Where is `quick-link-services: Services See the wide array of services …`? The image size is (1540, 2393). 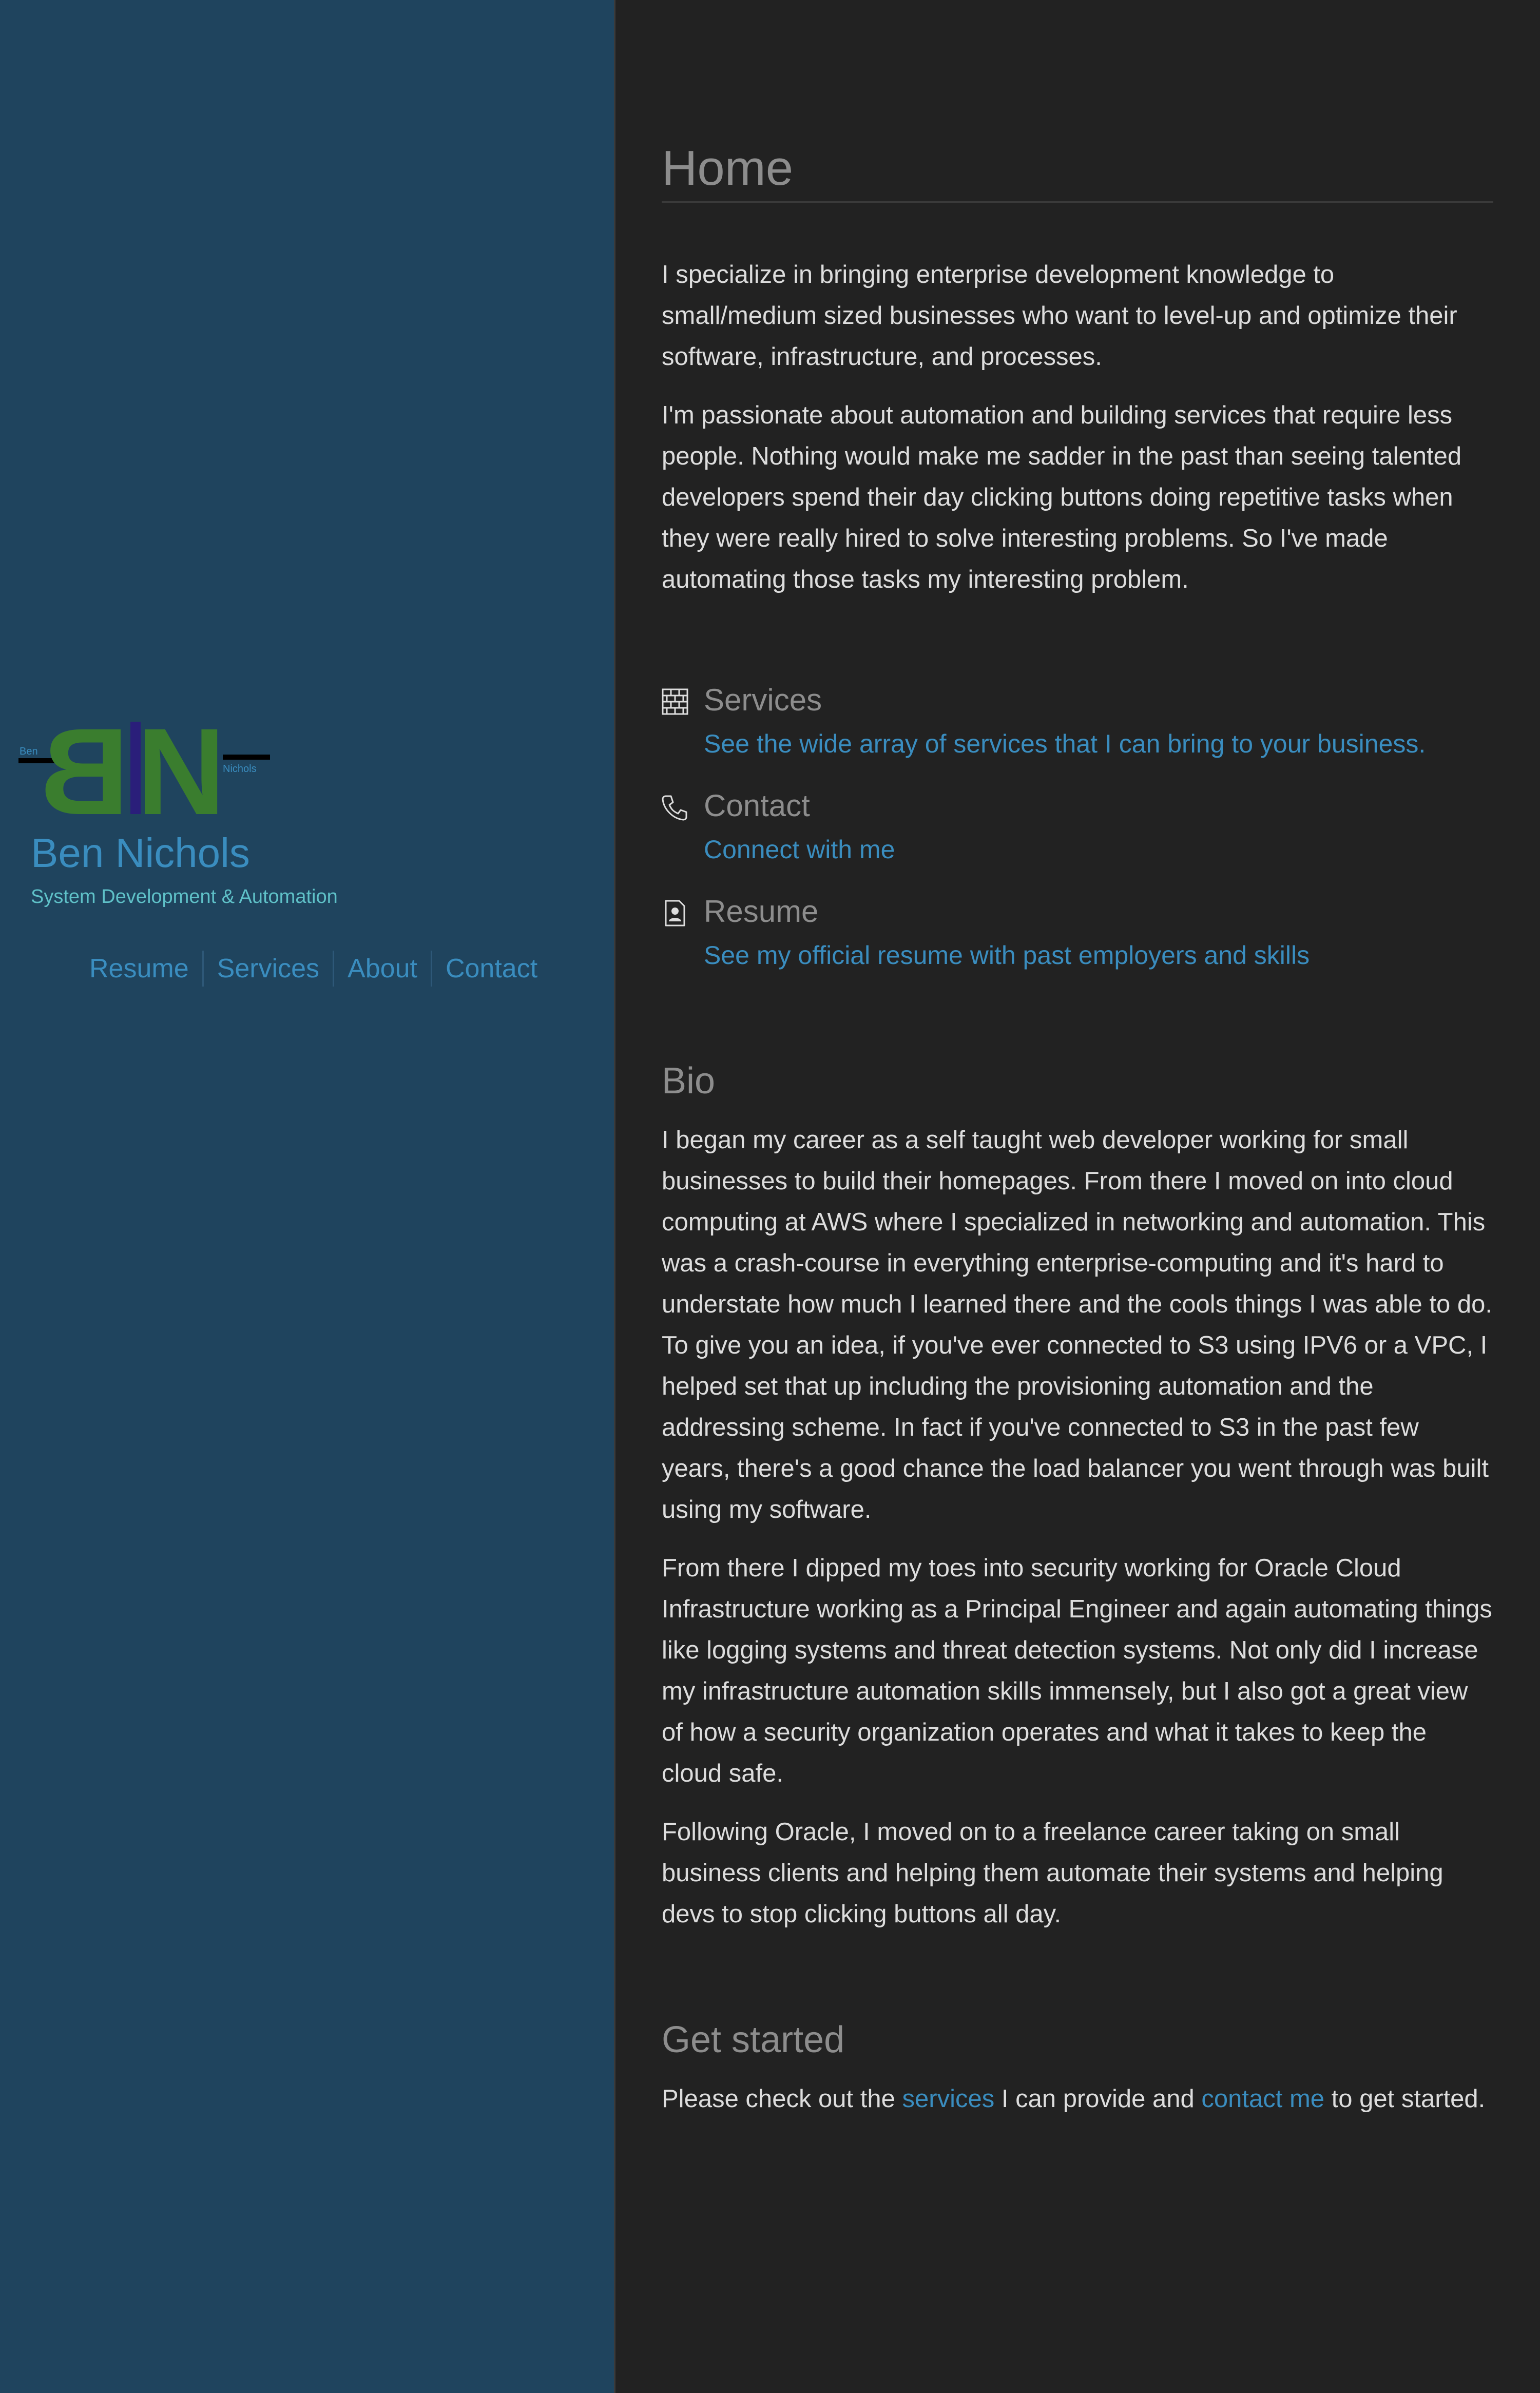 quick-link-services: Services See the wide array of services … is located at coordinates (1077, 720).